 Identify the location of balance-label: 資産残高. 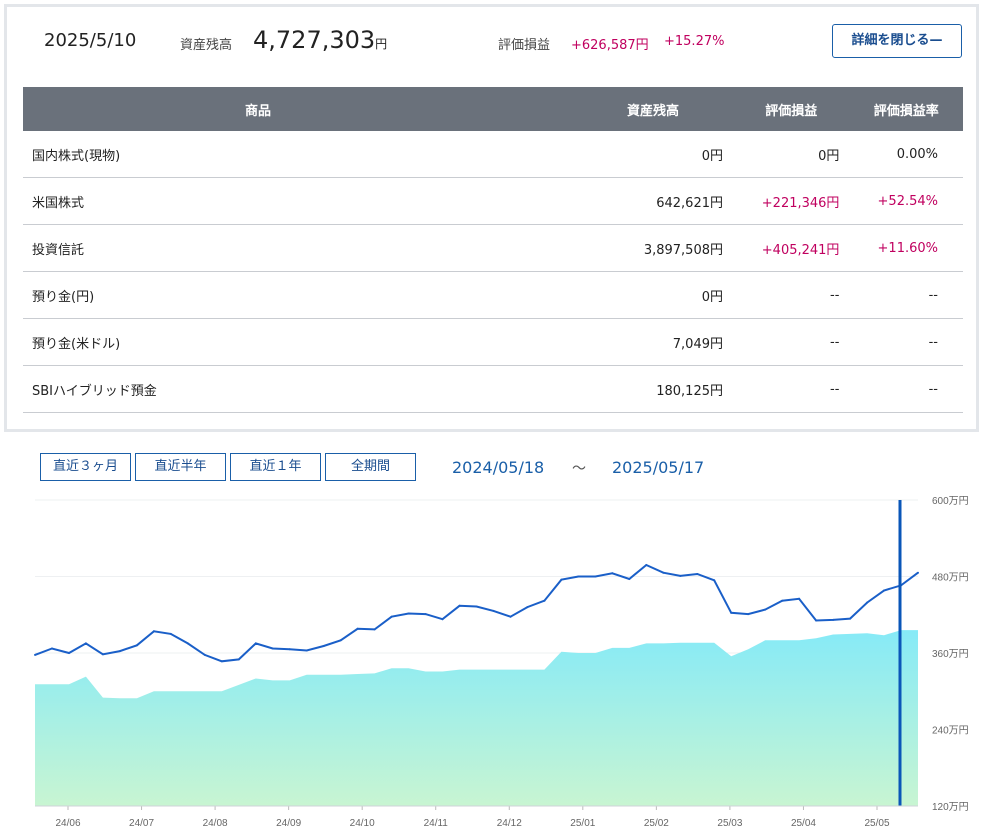
(206, 45).